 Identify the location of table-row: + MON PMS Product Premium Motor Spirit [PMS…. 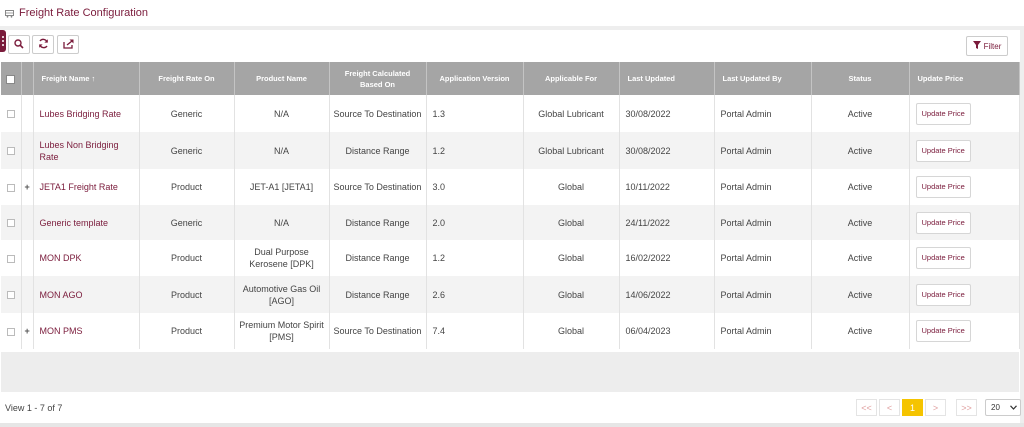
(510, 331).